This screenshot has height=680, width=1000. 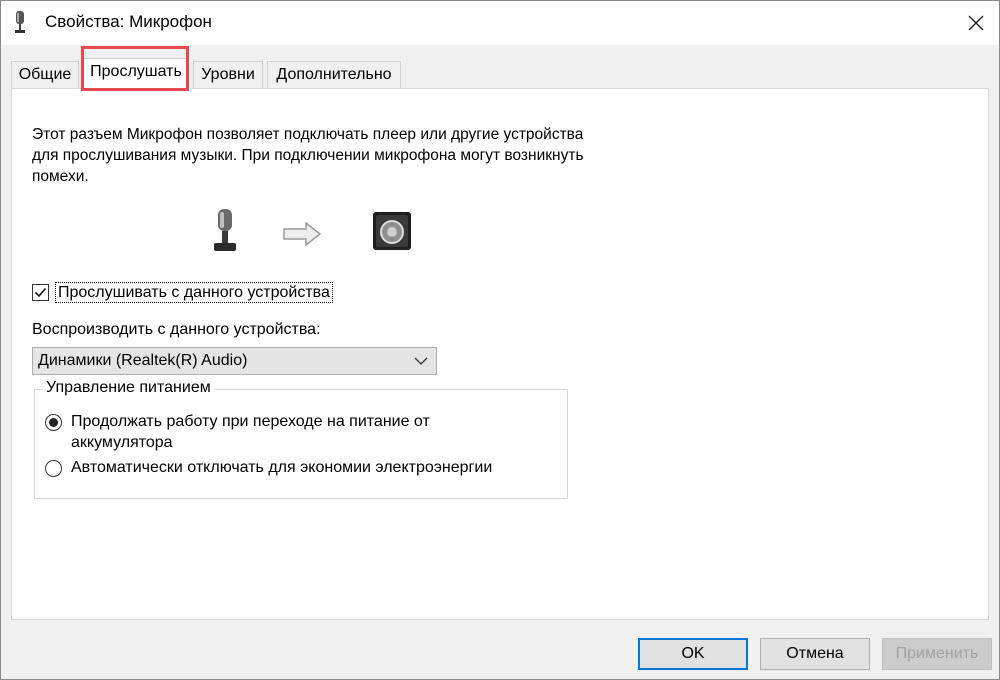 What do you see at coordinates (937, 654) in the screenshot?
I see `apply-button: Применить` at bounding box center [937, 654].